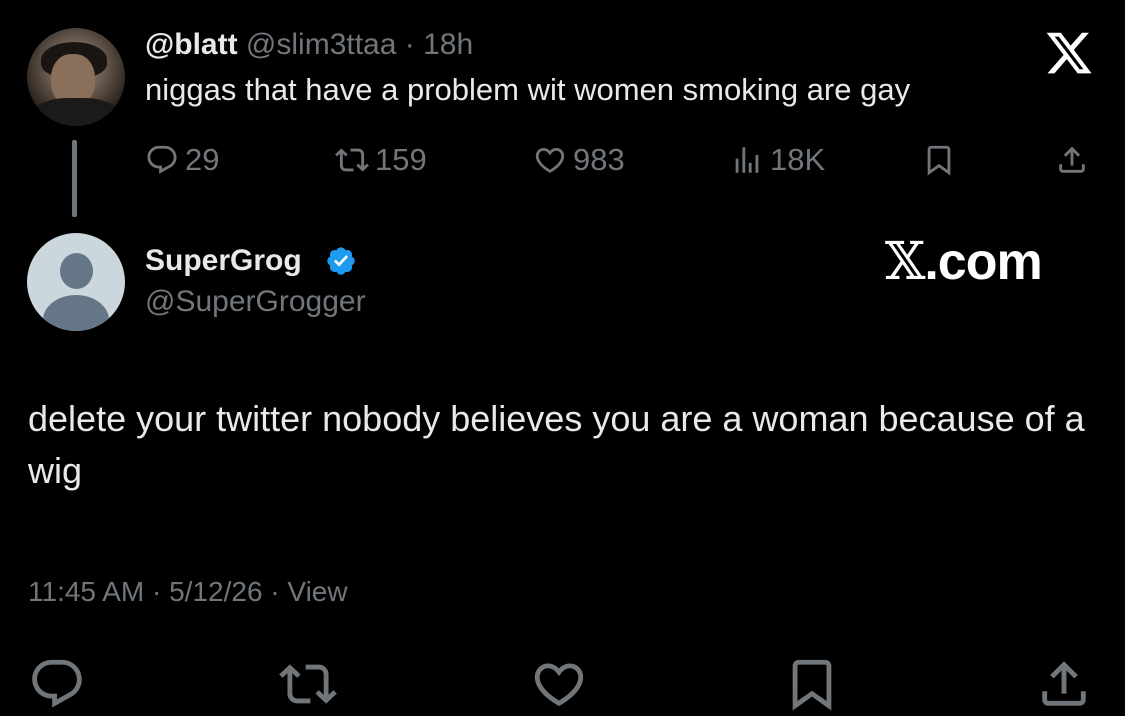  I want to click on bookmark-button, so click(942, 160).